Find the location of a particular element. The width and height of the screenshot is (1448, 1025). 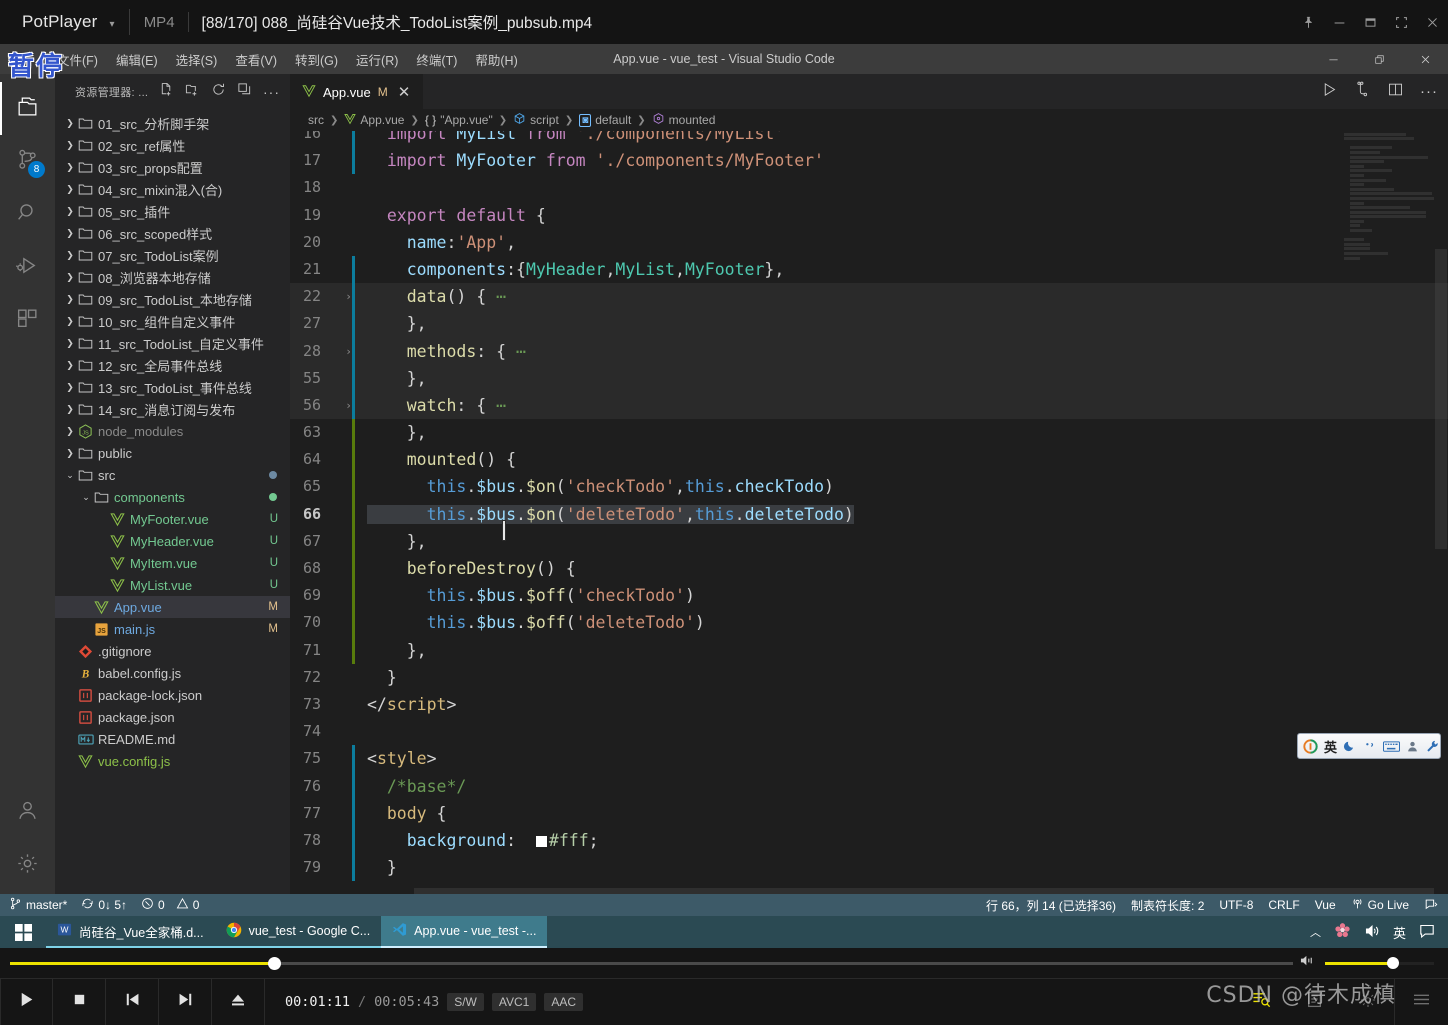

code-line: 74 is located at coordinates (869, 731).